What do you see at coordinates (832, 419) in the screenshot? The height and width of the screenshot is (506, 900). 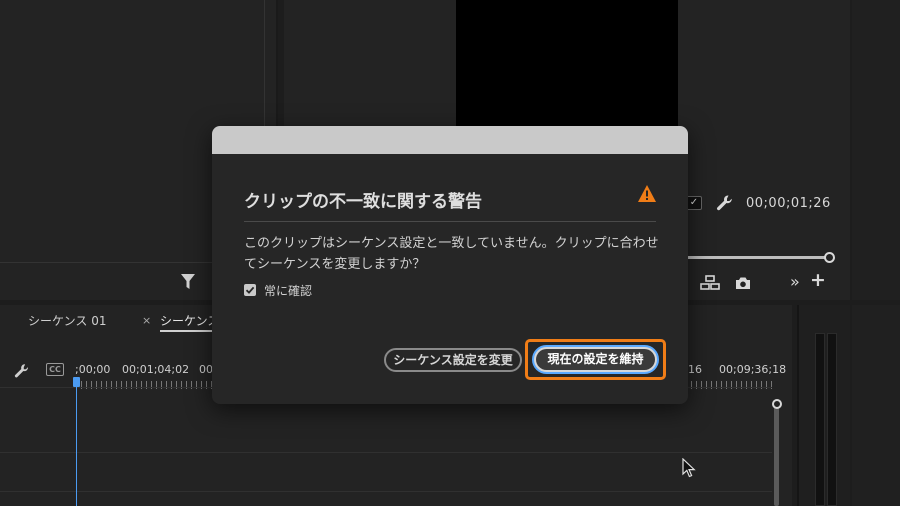 I see `audio-meter-right` at bounding box center [832, 419].